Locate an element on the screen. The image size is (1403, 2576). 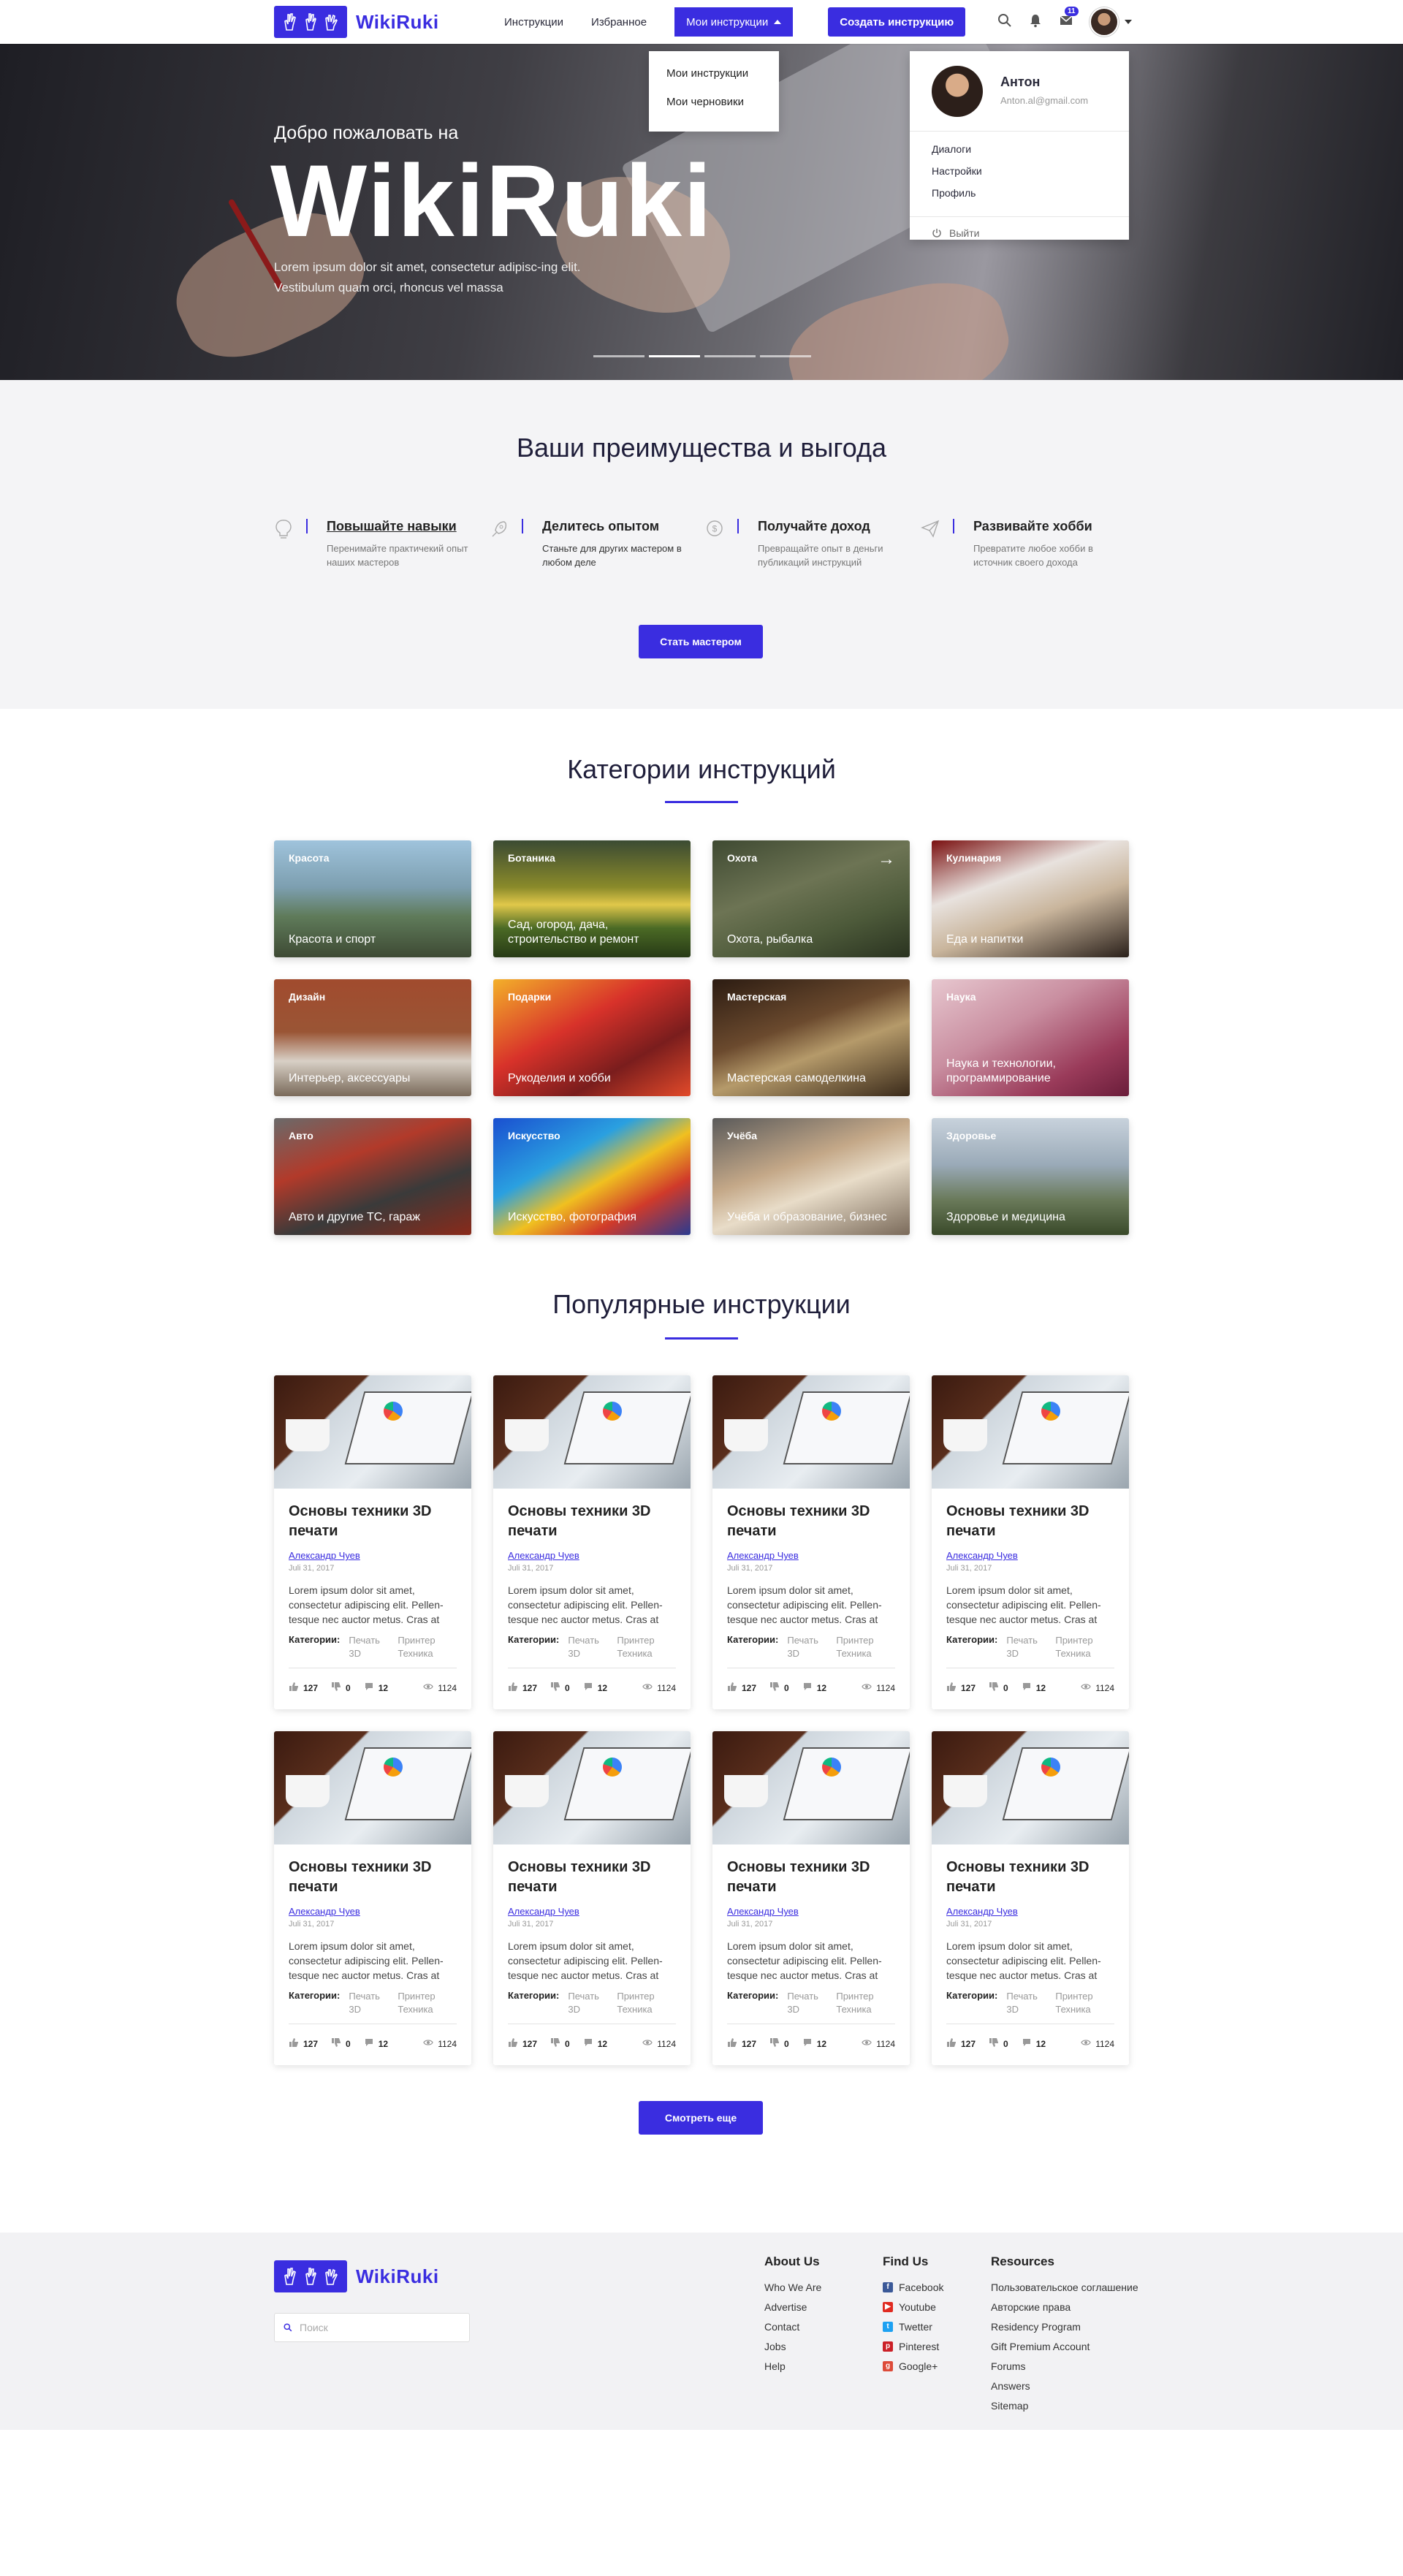
category-tile: Кулинария Еда и напитки is located at coordinates (1030, 898).